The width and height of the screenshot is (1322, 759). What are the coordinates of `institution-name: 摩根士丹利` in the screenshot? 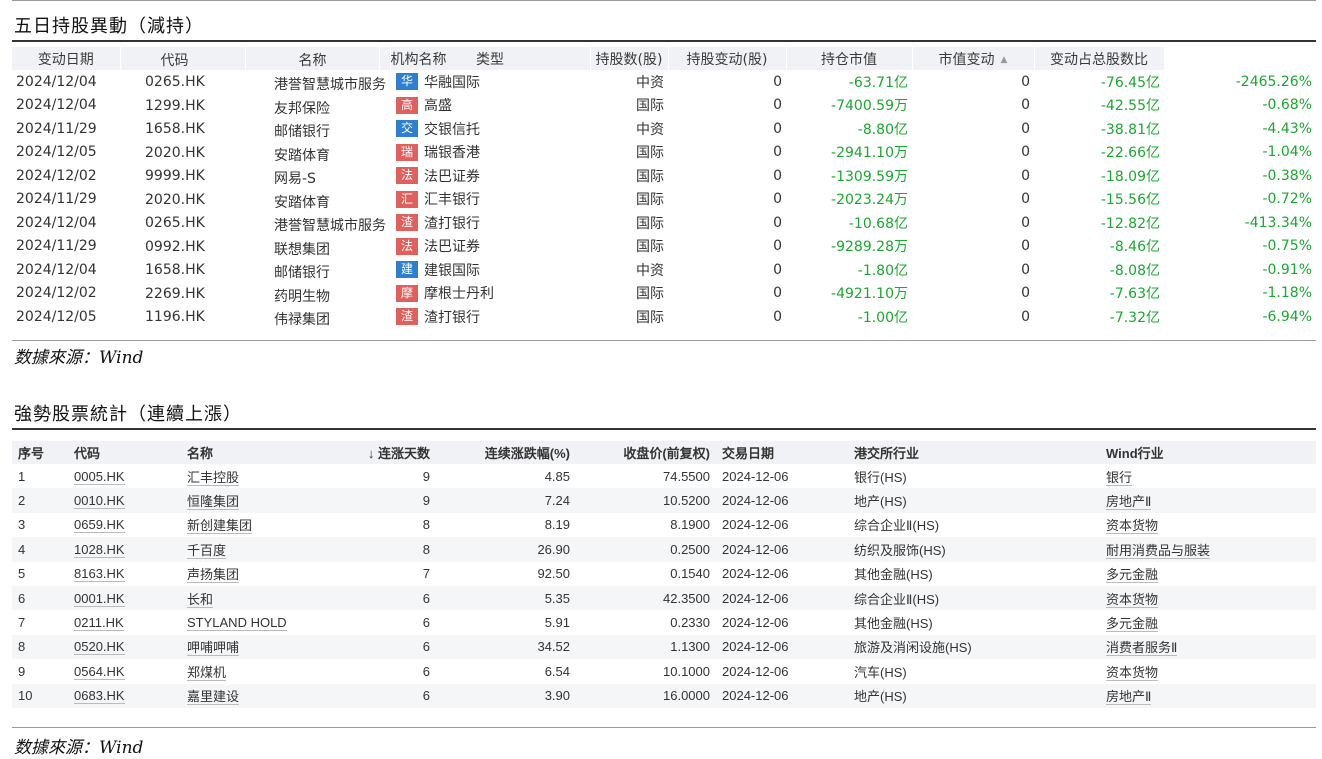 It's located at (459, 294).